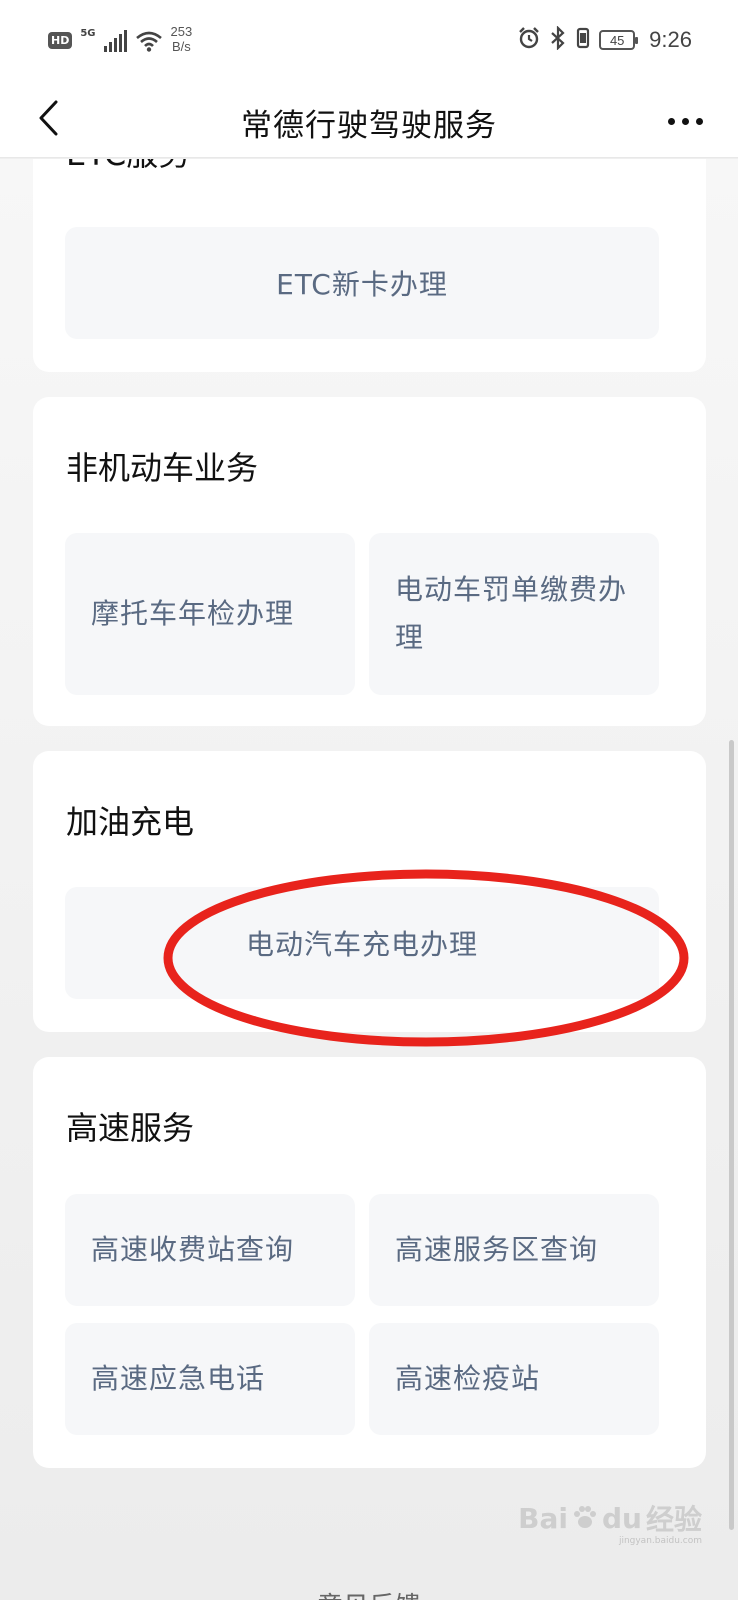 This screenshot has width=738, height=1600. What do you see at coordinates (731, 1135) in the screenshot?
I see `scrollbar` at bounding box center [731, 1135].